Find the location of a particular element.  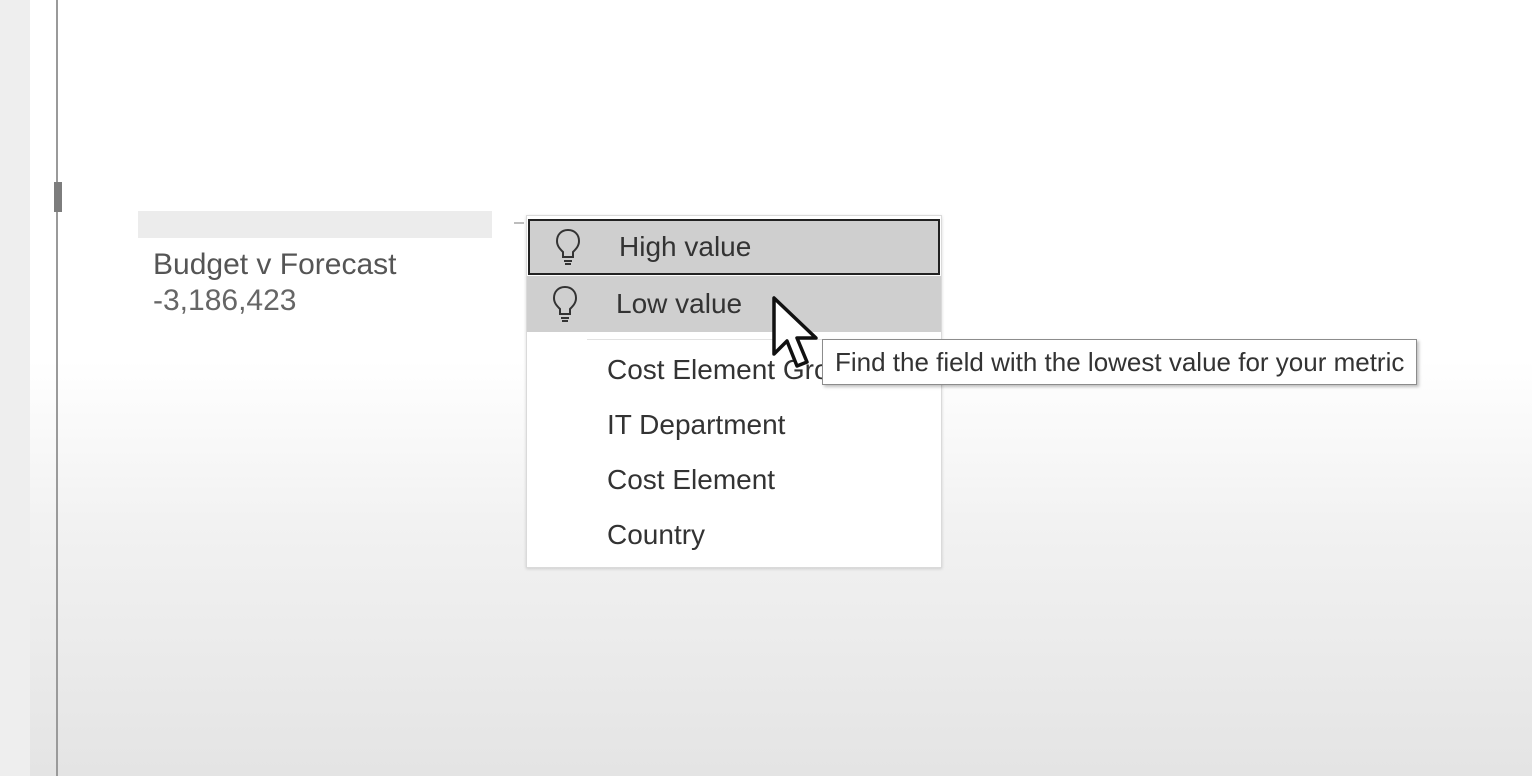

menu-item-it-department: IT Department is located at coordinates (734, 424).